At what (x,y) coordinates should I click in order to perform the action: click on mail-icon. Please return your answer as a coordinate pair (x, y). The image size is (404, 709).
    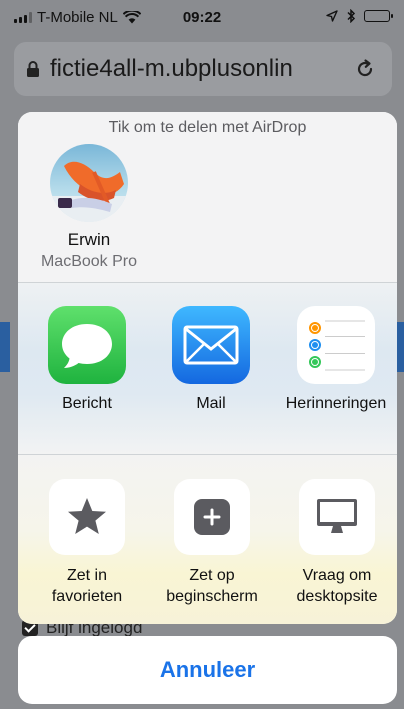
    Looking at the image, I should click on (211, 345).